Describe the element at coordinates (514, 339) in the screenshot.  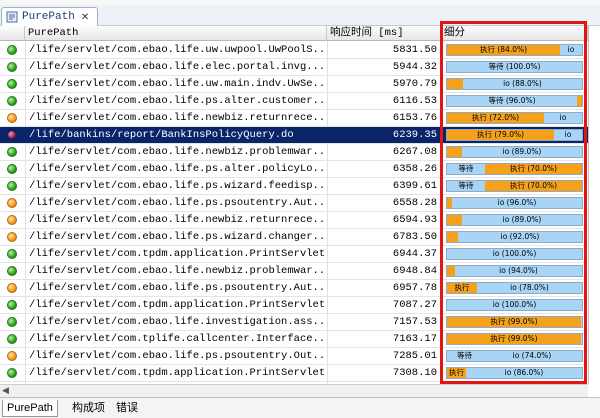
I see `breakdown-segment-cpu: 执行 (99.0%)` at that location.